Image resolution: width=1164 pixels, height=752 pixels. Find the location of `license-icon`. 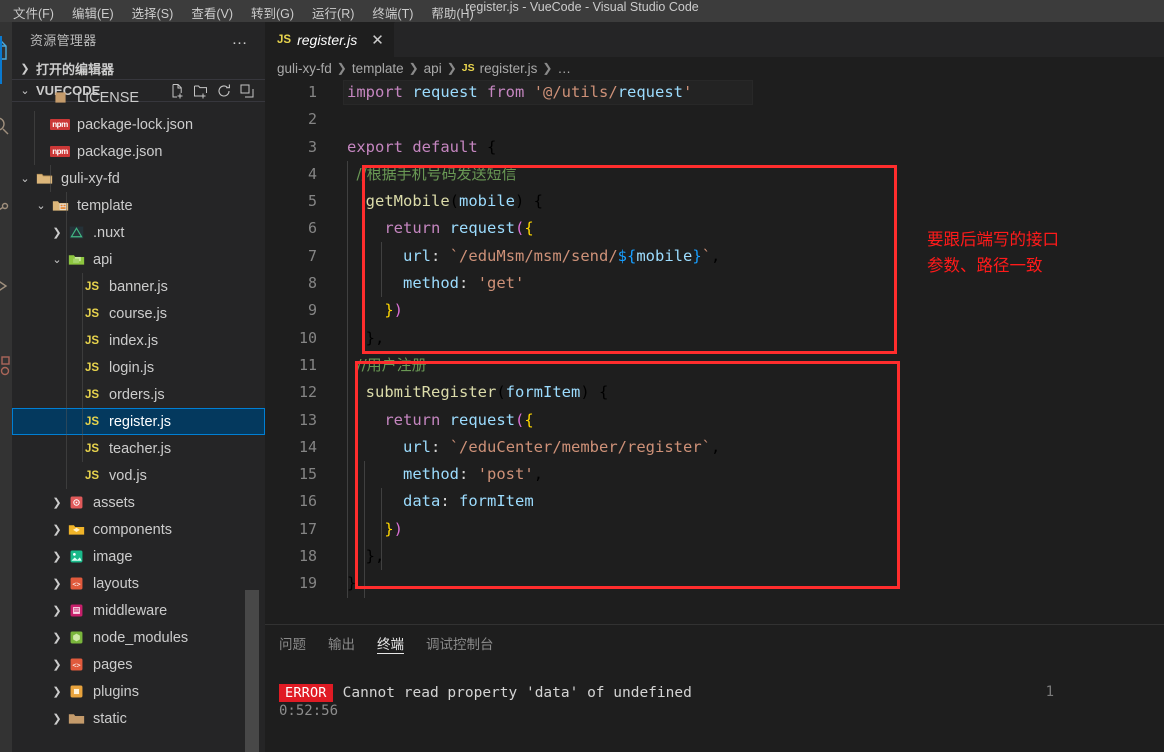

license-icon is located at coordinates (60, 97).